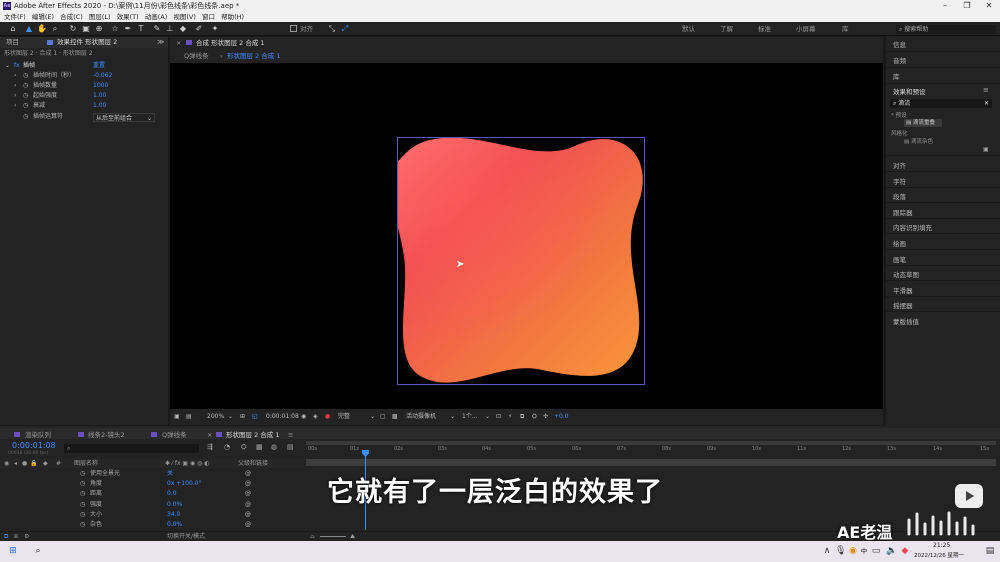 The height and width of the screenshot is (562, 1000). What do you see at coordinates (534, 417) in the screenshot?
I see `flowchart-icon: ⛭` at bounding box center [534, 417].